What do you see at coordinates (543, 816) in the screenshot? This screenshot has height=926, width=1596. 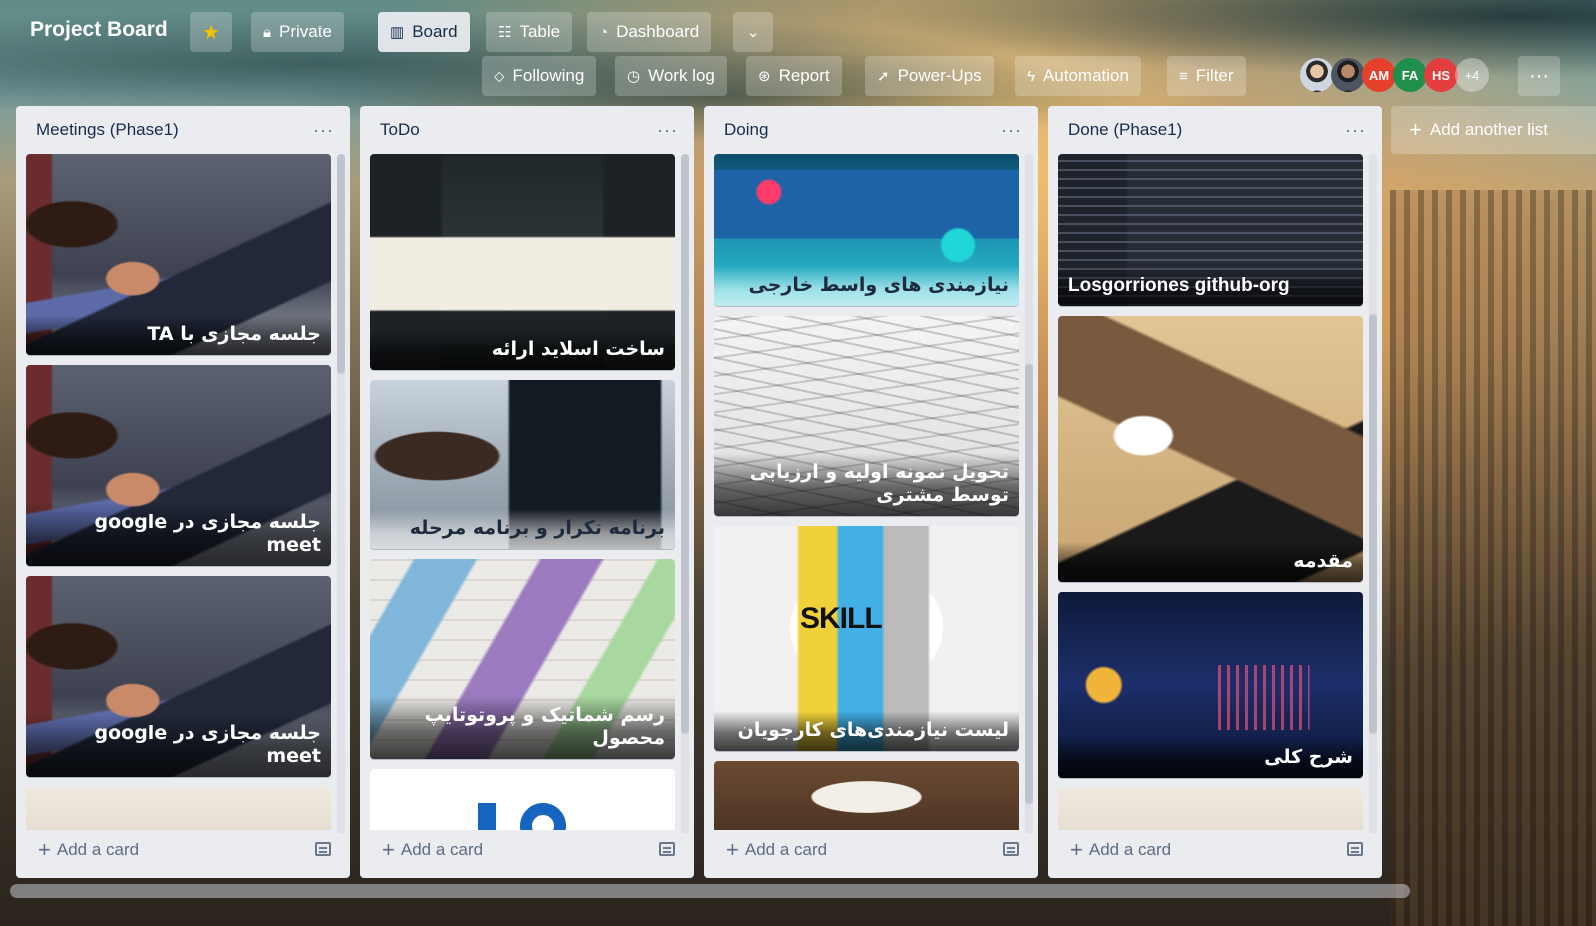 I see `logo-shape` at bounding box center [543, 816].